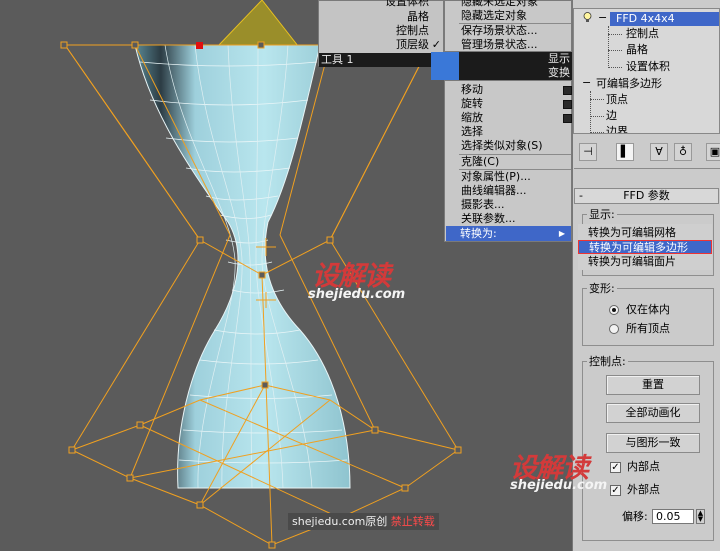 The width and height of the screenshot is (720, 551). I want to click on watermark-notice-prefix: shejiedu.com原创, so click(340, 521).